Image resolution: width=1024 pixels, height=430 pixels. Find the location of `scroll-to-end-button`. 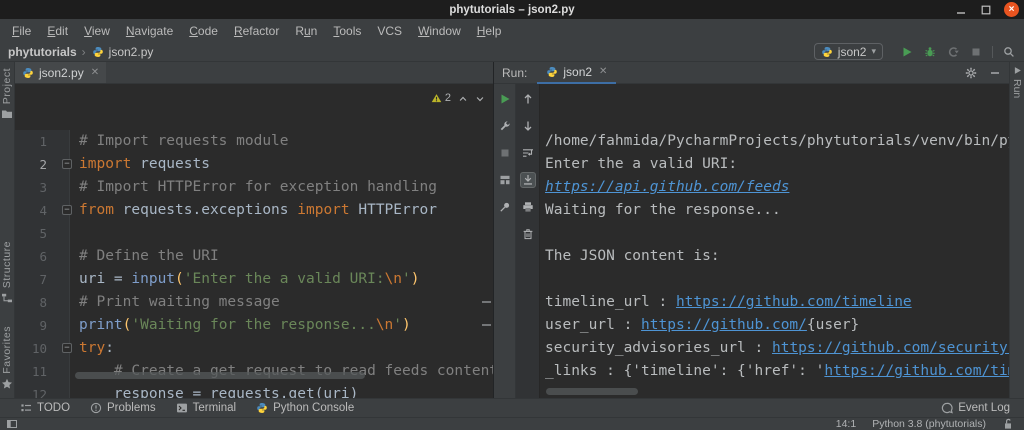

scroll-to-end-button is located at coordinates (527, 180).